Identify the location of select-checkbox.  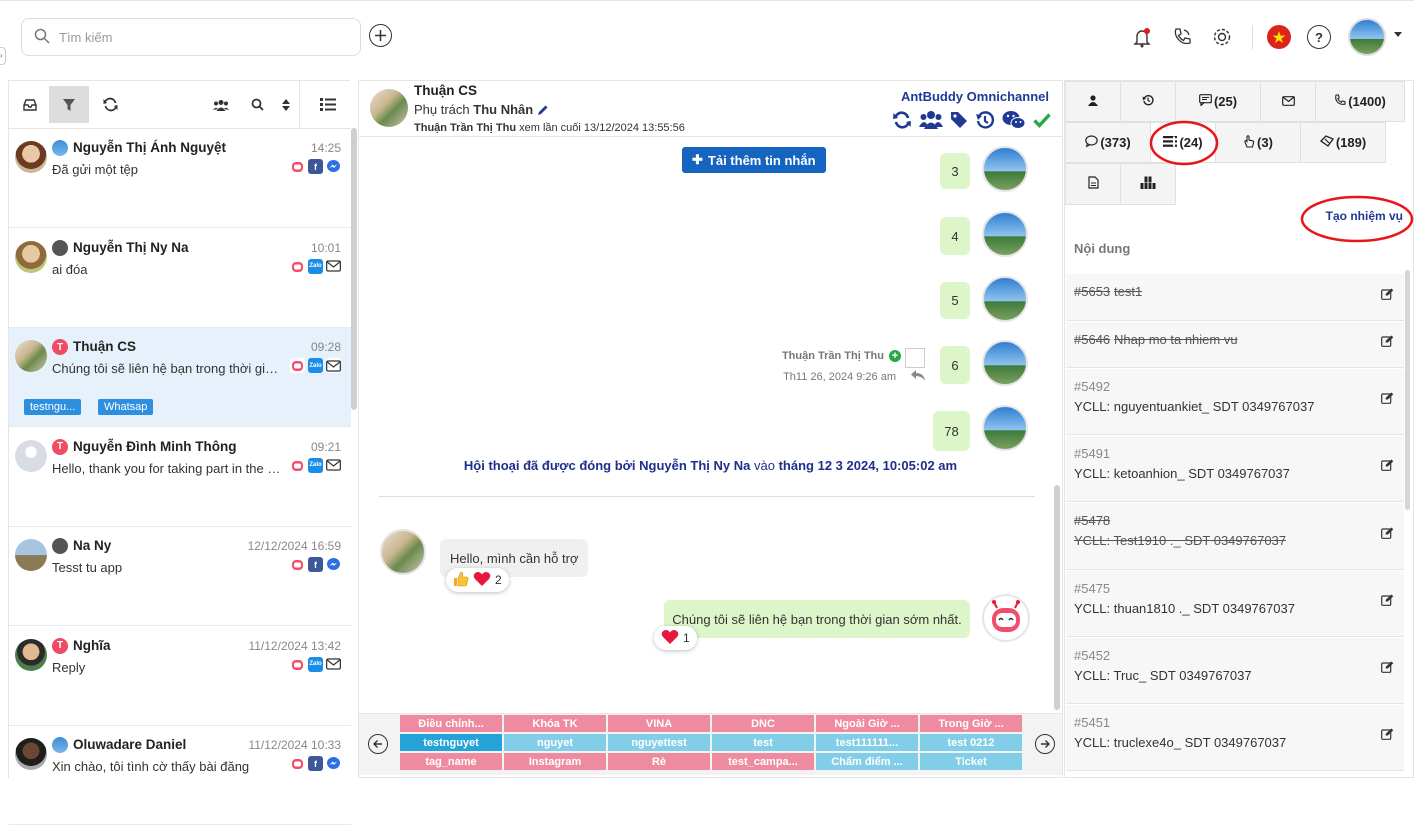
(915, 358).